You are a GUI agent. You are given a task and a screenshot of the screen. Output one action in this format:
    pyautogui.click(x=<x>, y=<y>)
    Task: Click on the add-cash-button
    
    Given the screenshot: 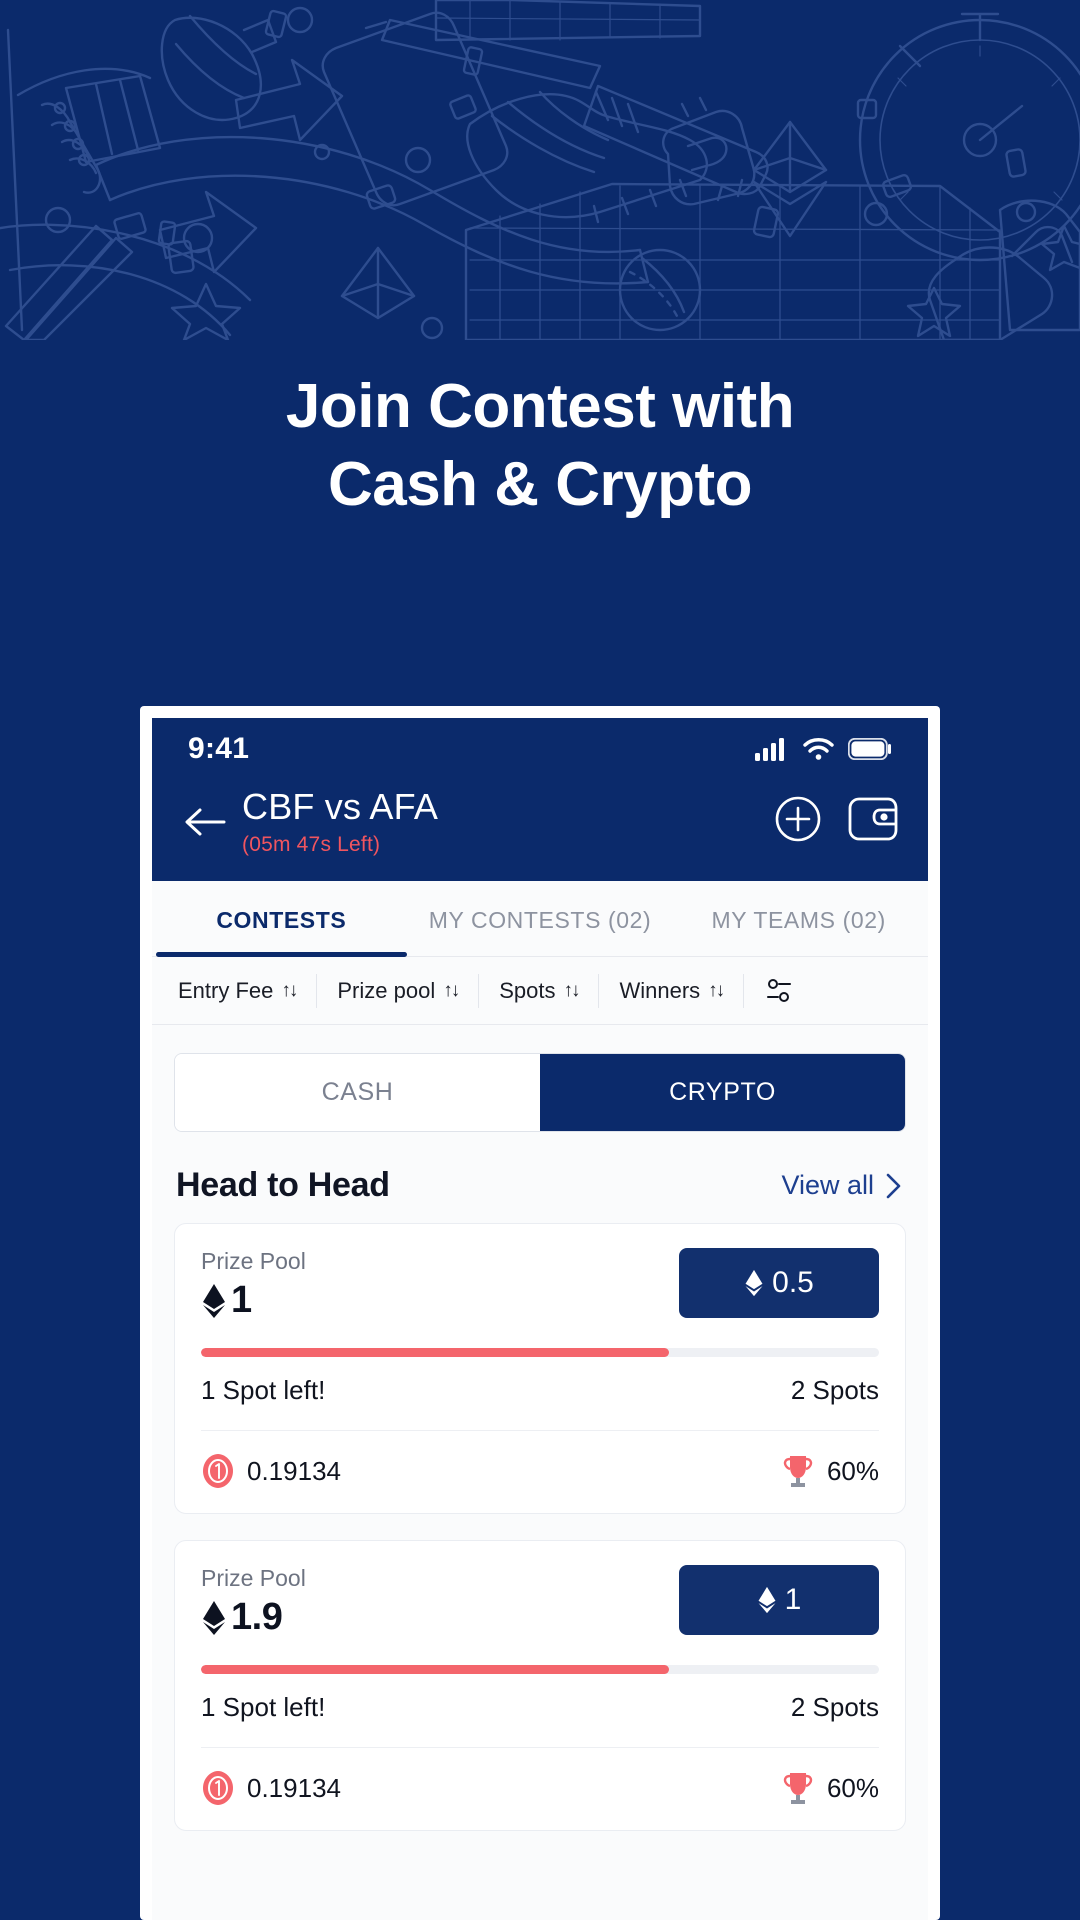 What is the action you would take?
    pyautogui.click(x=798, y=821)
    